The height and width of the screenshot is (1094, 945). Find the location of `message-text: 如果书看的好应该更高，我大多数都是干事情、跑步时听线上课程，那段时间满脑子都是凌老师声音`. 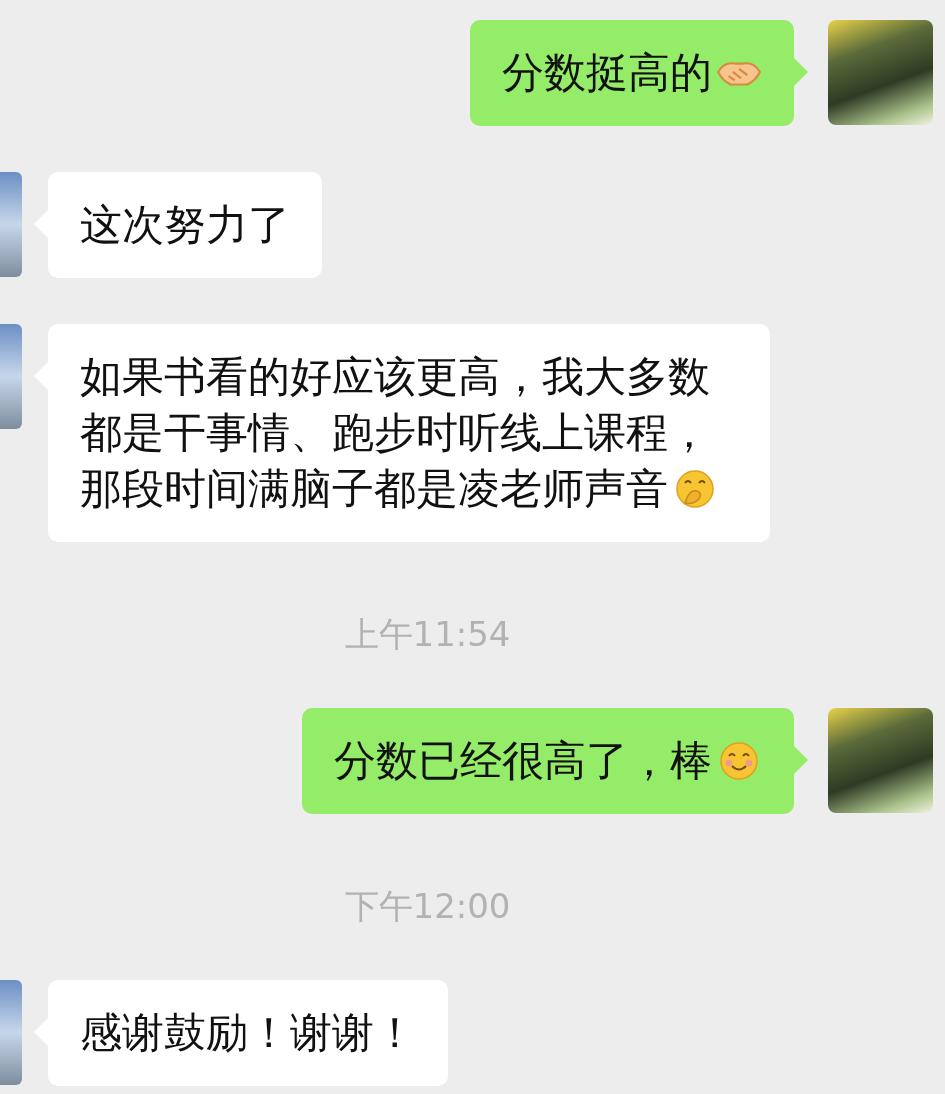

message-text: 如果书看的好应该更高，我大多数都是干事情、跑步时听线上课程，那段时间满脑子都是凌老师声音 is located at coordinates (399, 432).